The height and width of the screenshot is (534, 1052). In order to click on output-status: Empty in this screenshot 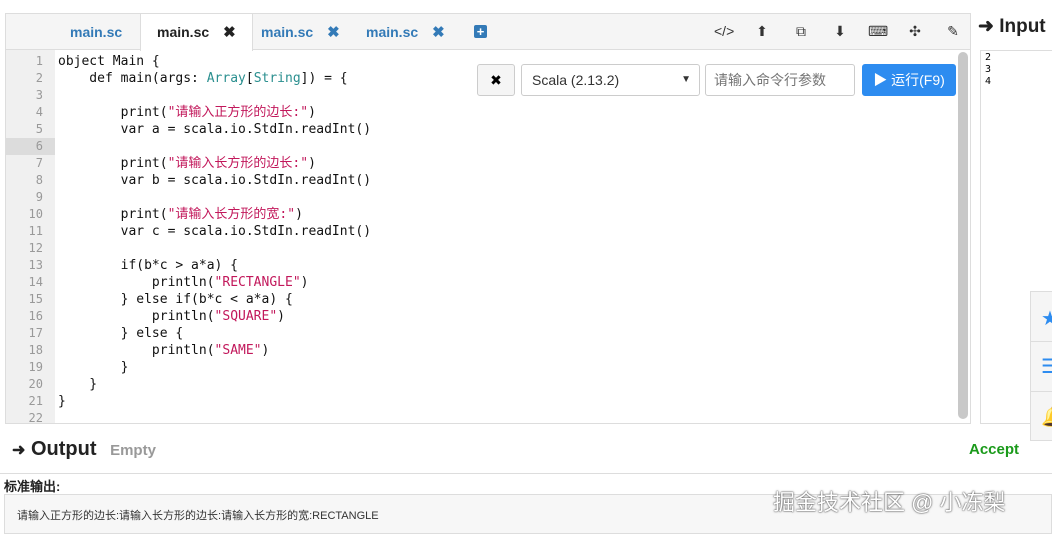, I will do `click(133, 450)`.